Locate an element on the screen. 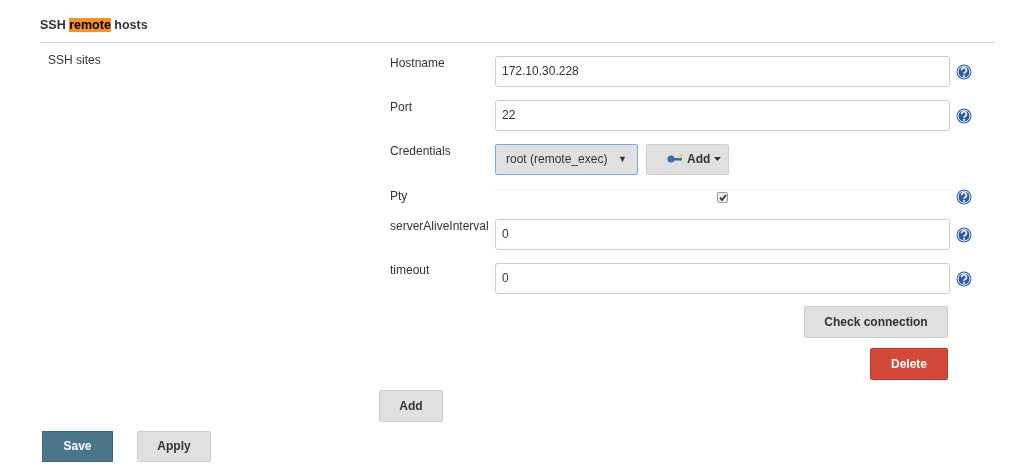 The width and height of the screenshot is (1009, 473). section-title: SSH remote hosts is located at coordinates (517, 24).